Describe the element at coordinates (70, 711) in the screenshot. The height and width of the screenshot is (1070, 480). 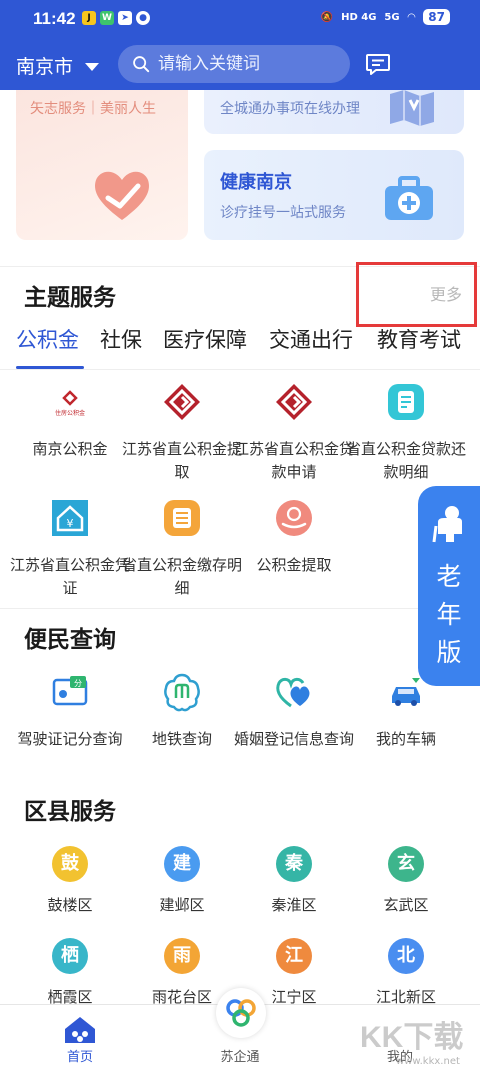
I see `query-item: 分 驾驶证记分查询` at that location.